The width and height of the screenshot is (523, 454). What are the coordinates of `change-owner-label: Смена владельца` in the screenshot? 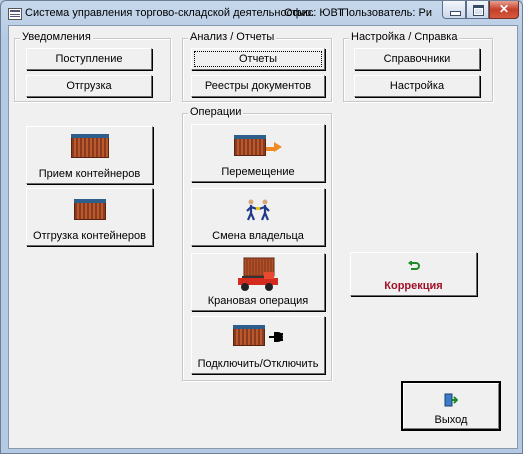 It's located at (258, 236).